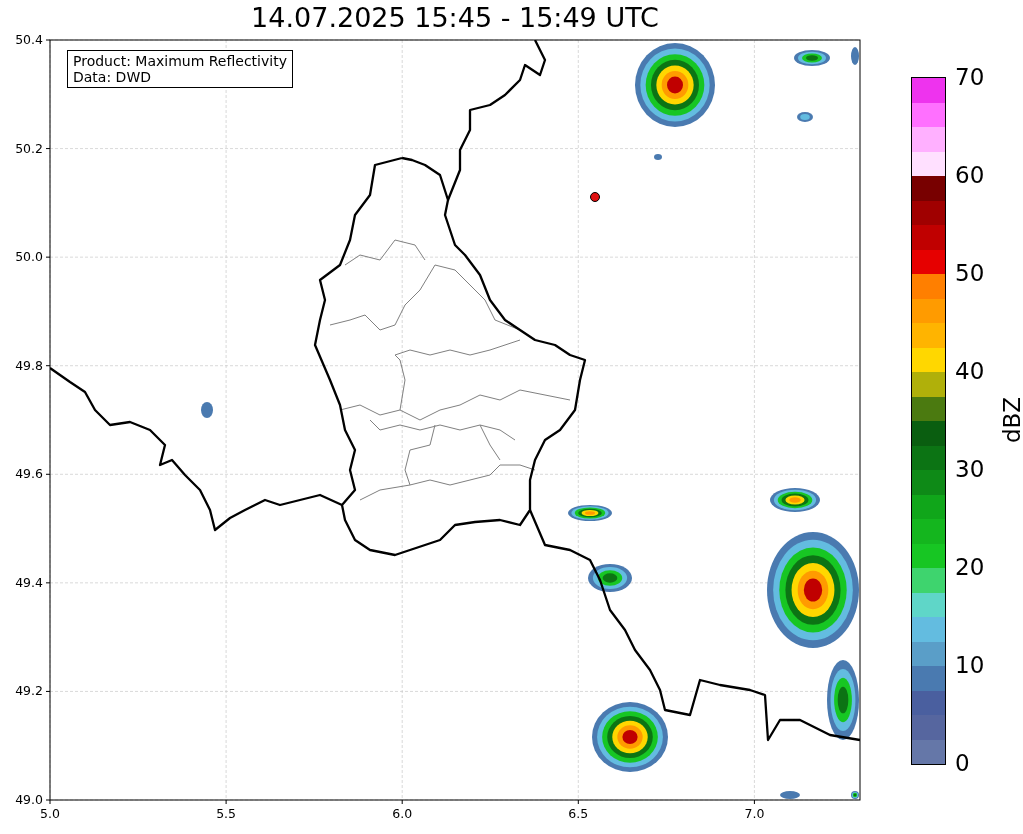 This screenshot has width=1023, height=834. What do you see at coordinates (29, 582) in the screenshot?
I see `y-tick-label: 49.4` at bounding box center [29, 582].